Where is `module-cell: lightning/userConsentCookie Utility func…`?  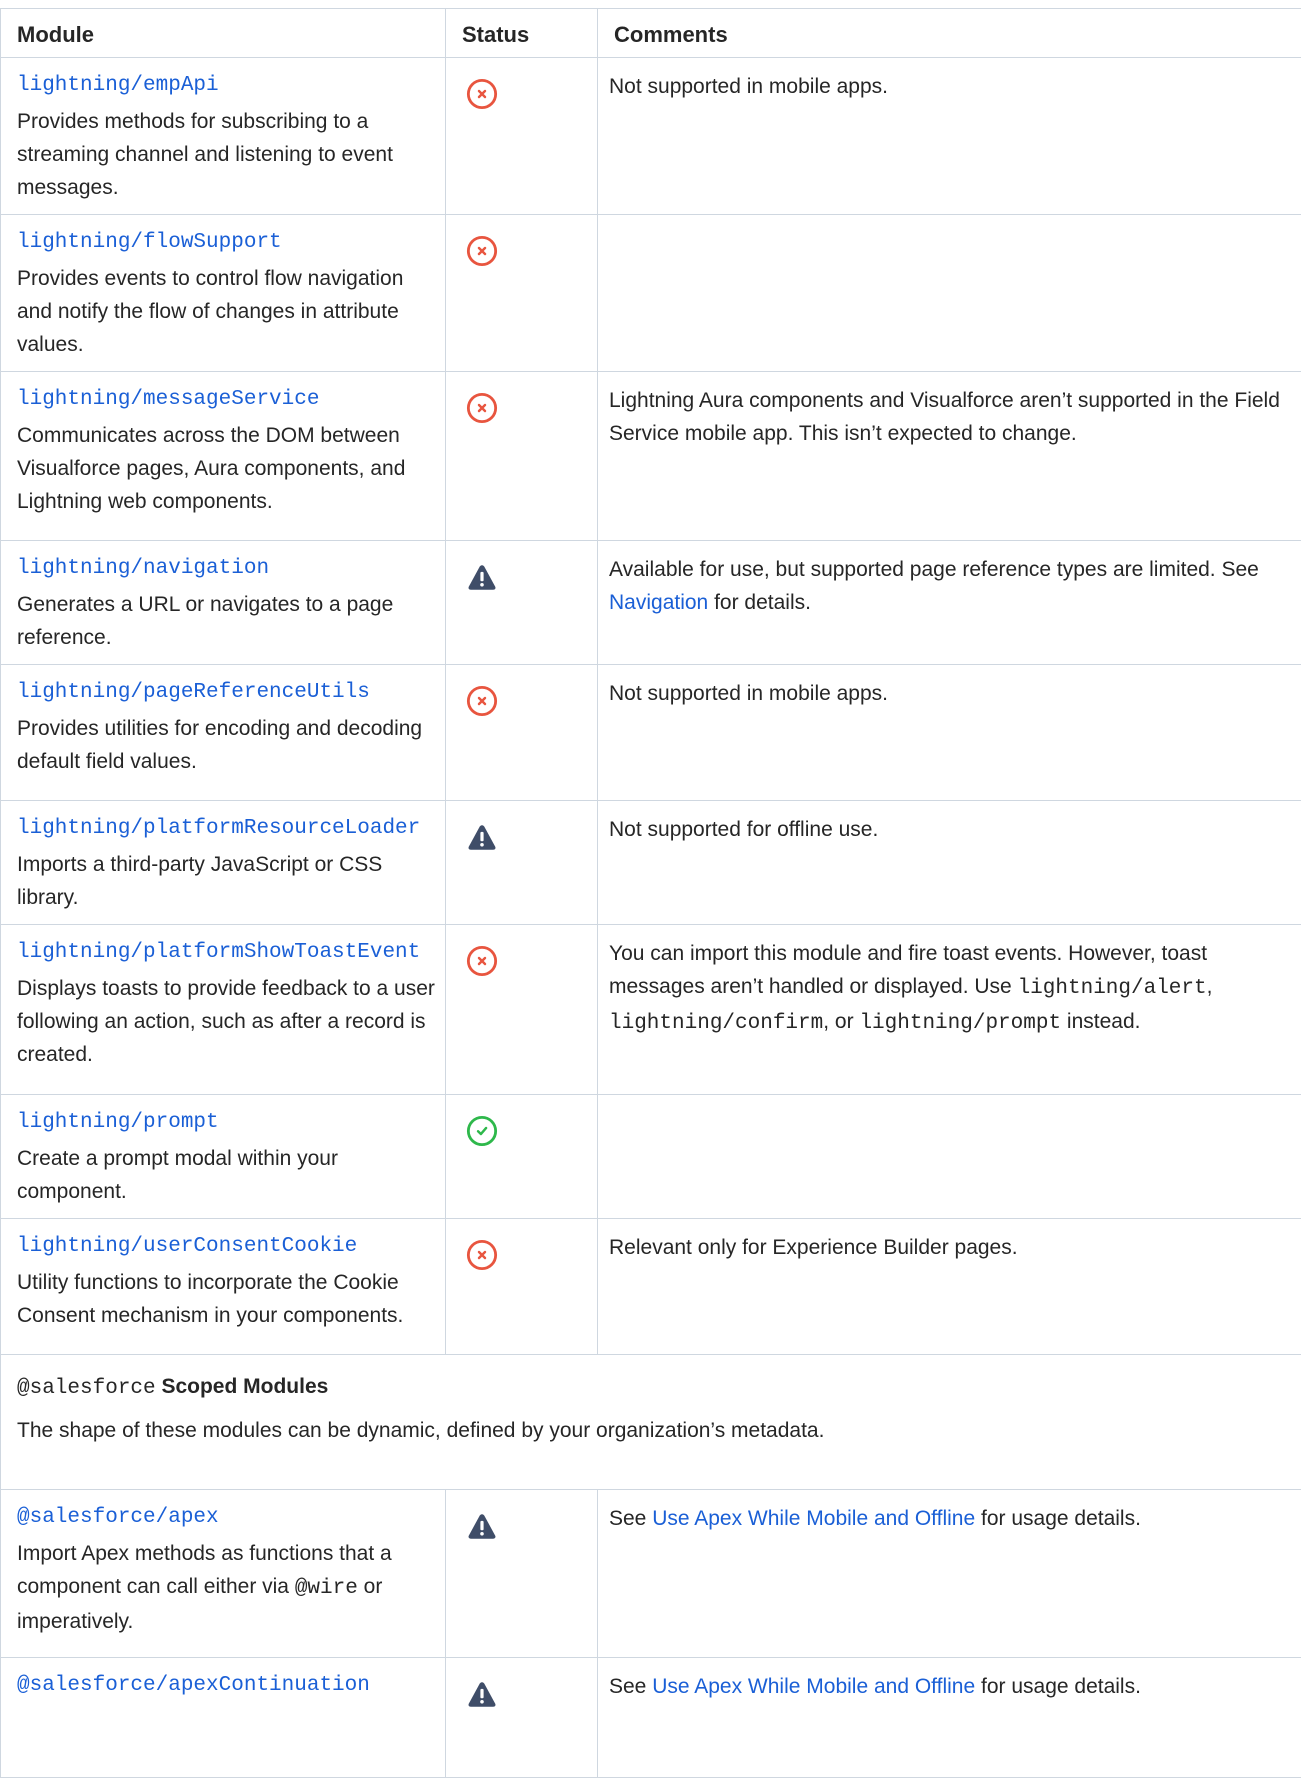
module-cell: lightning/userConsentCookie Utility func… is located at coordinates (223, 1287).